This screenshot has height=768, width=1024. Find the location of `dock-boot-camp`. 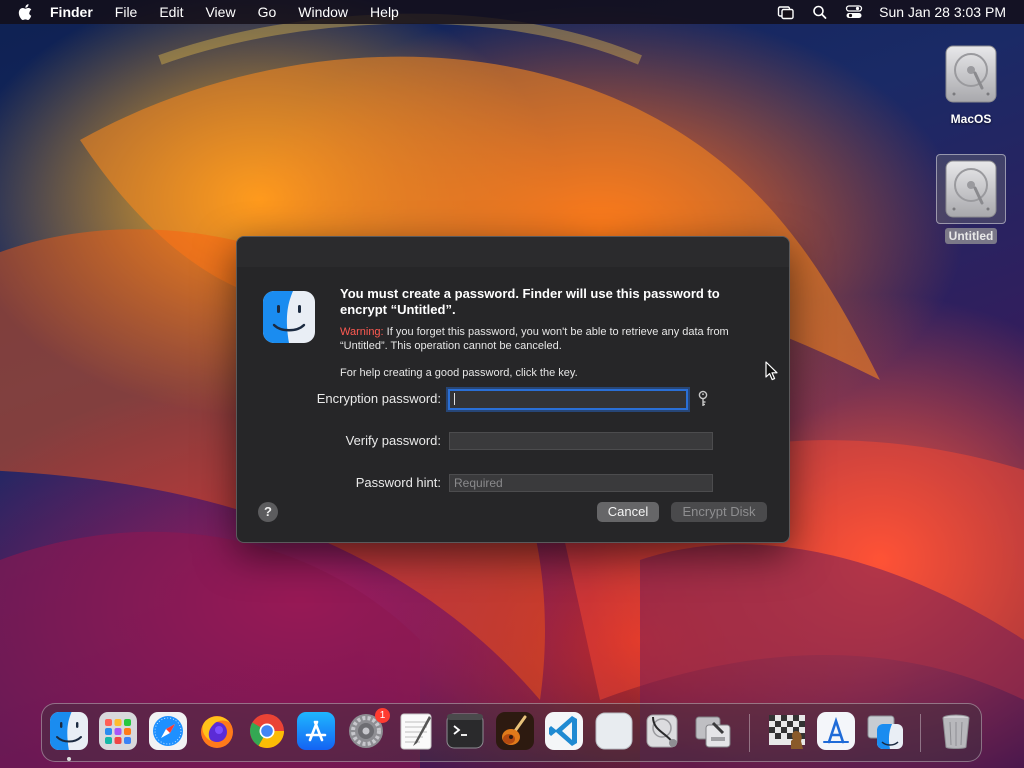

dock-boot-camp is located at coordinates (713, 731).